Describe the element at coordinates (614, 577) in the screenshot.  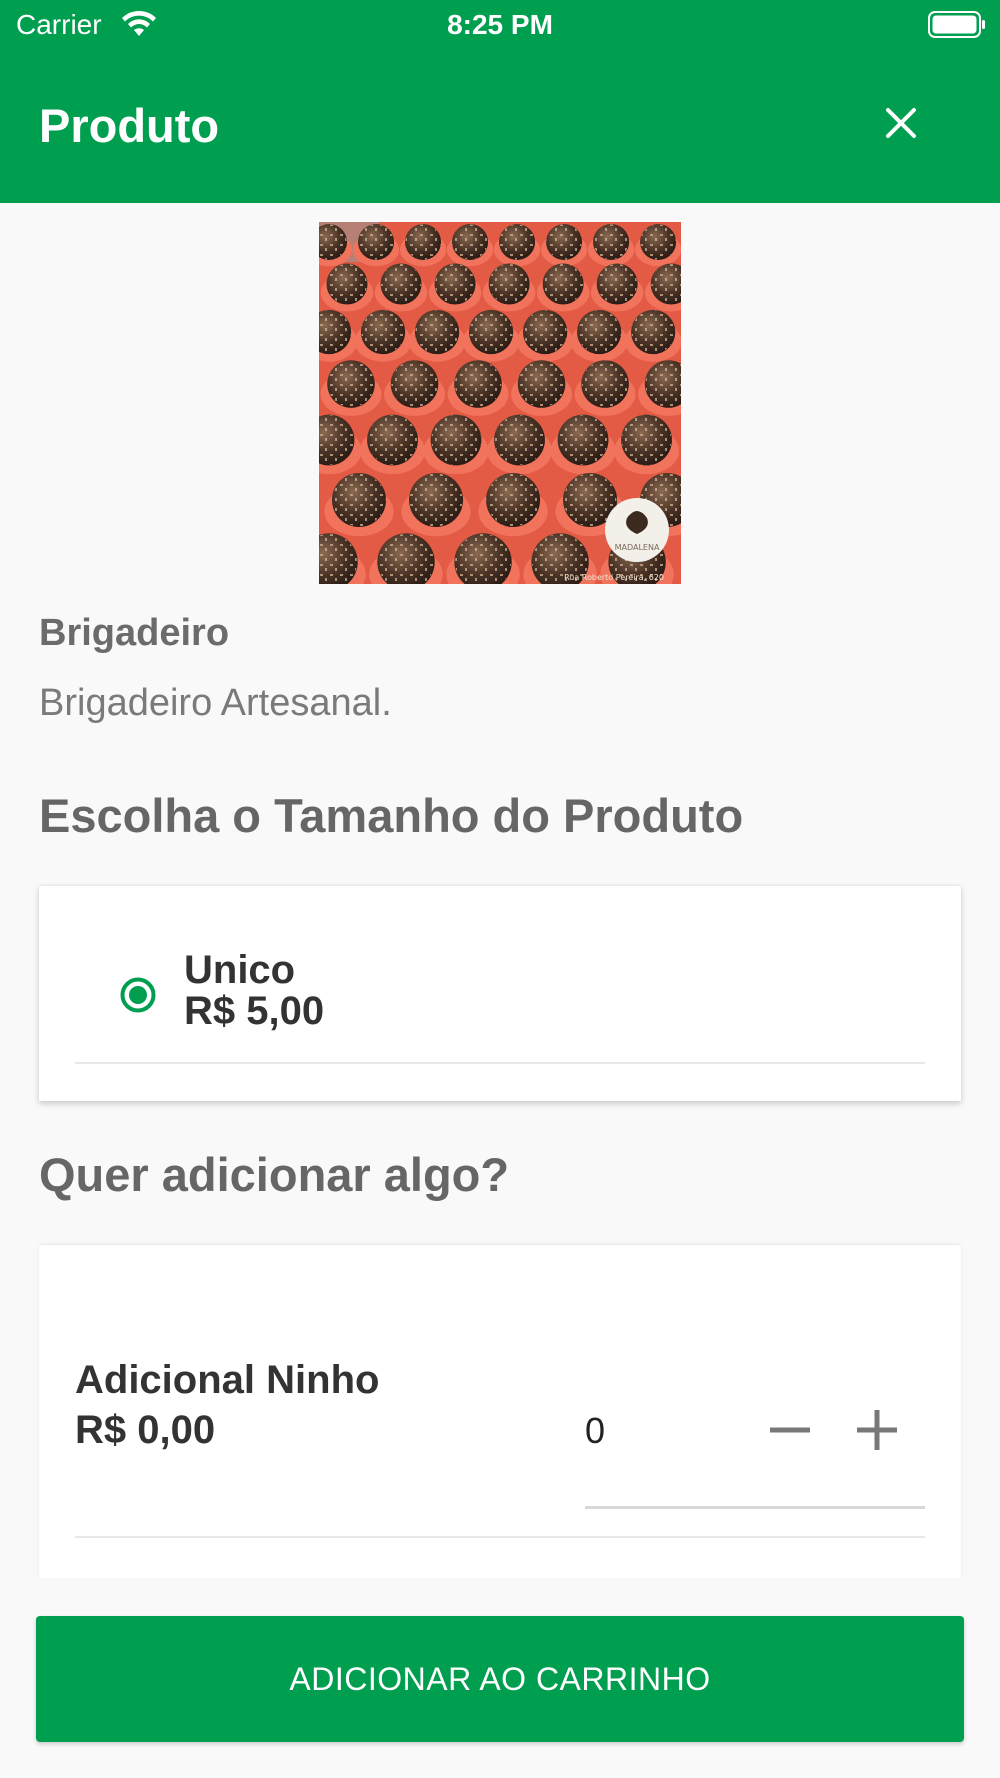
I see `image-caption: Rua Roberto Pereira, 620` at that location.